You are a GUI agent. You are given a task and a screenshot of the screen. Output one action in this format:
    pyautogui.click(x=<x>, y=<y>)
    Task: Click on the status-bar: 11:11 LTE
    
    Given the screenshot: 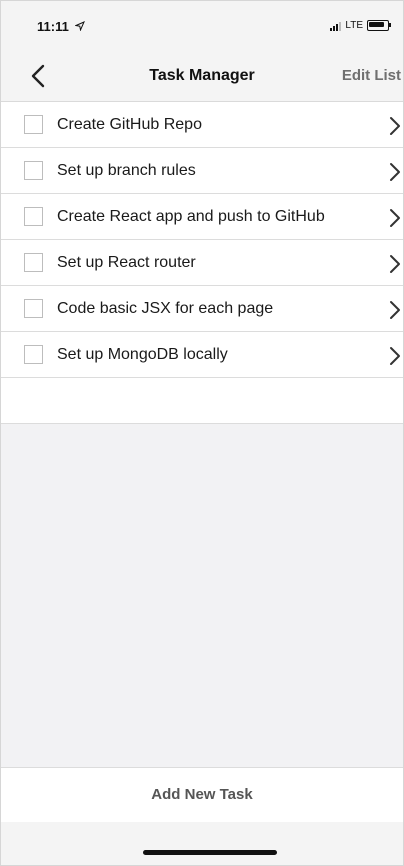 What is the action you would take?
    pyautogui.click(x=202, y=27)
    